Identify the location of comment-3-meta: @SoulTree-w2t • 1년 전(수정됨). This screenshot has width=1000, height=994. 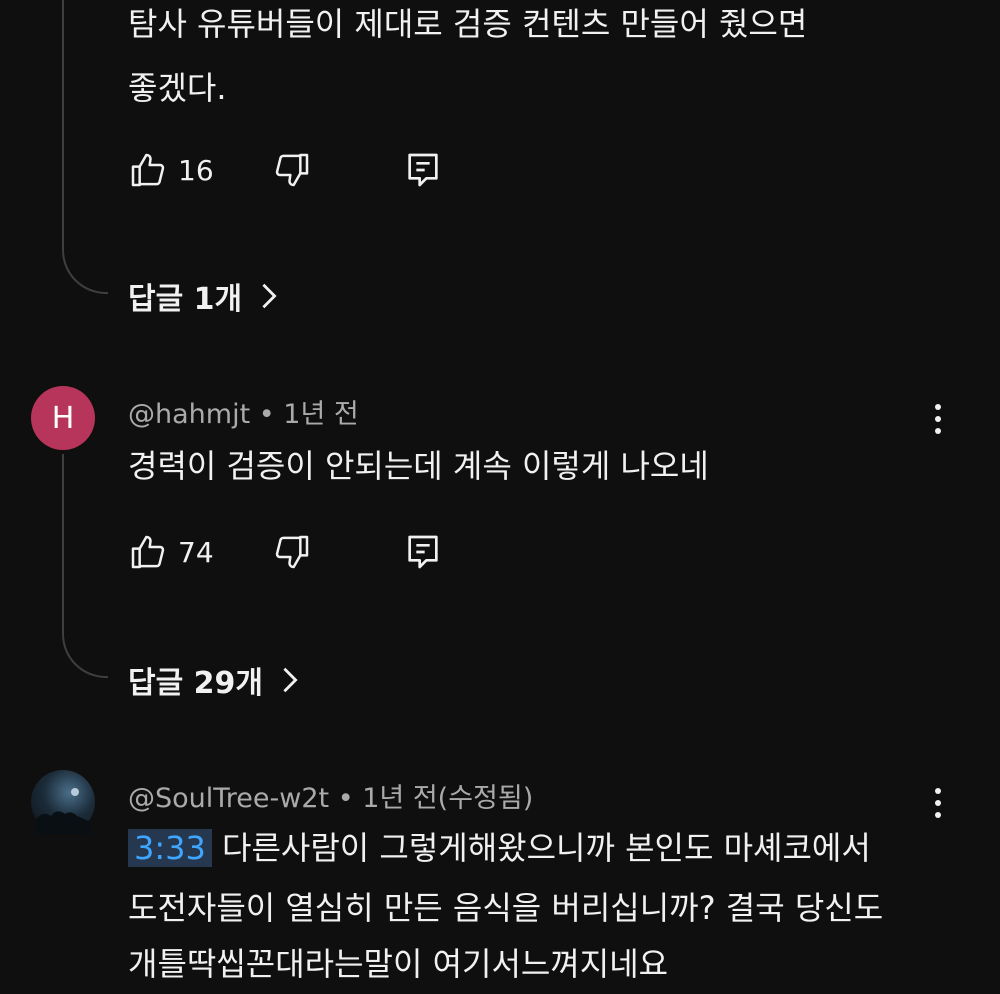
(330, 795).